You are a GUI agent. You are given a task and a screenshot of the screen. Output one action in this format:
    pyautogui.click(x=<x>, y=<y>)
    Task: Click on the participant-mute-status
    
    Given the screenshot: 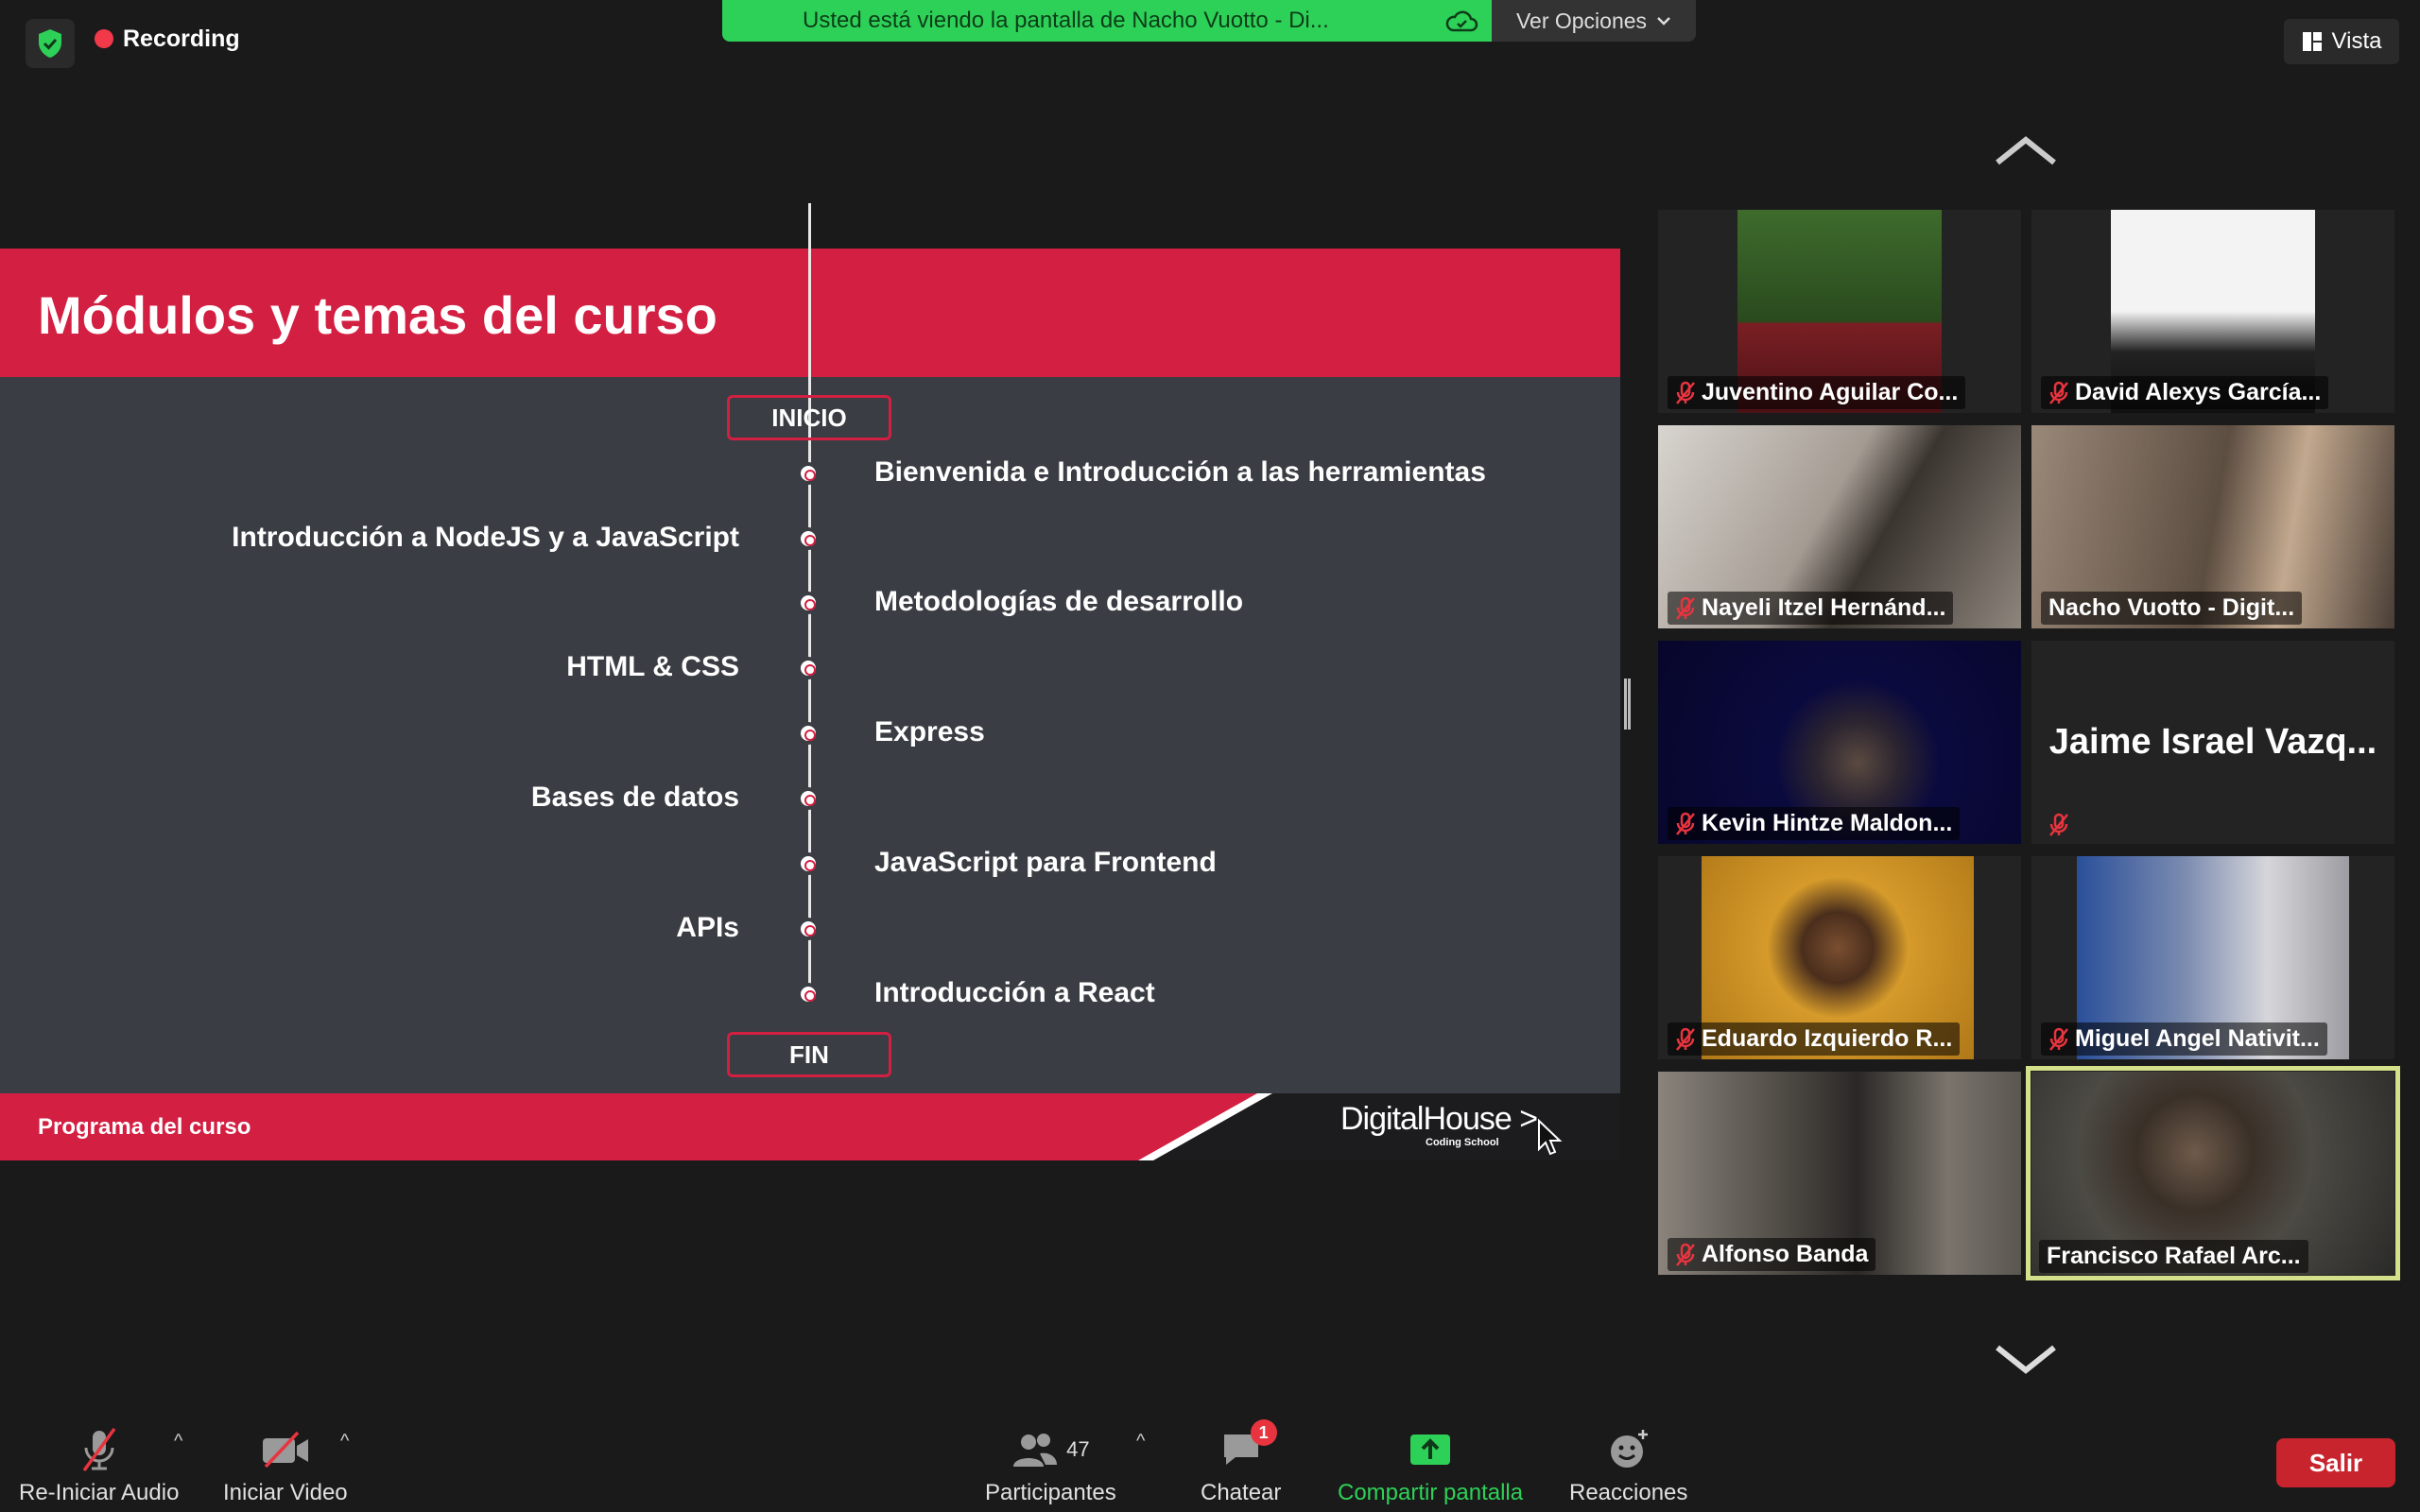 What is the action you would take?
    pyautogui.click(x=2059, y=825)
    